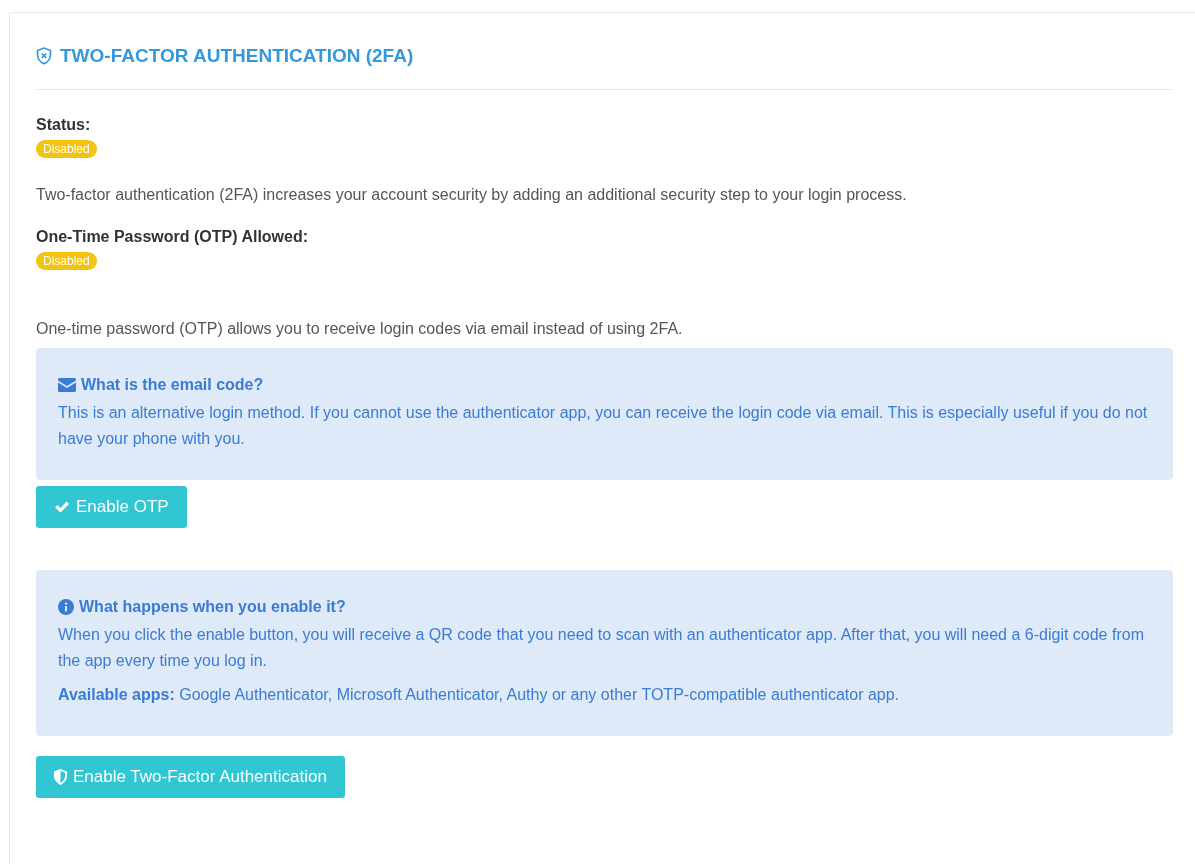 This screenshot has width=1195, height=864. What do you see at coordinates (601, 648) in the screenshot?
I see `alert-text: When you click the enable button, you will receive a QR code that you need to scan with an authenticator app. After that, you will need a 6-digit code from the app every time you log in.` at bounding box center [601, 648].